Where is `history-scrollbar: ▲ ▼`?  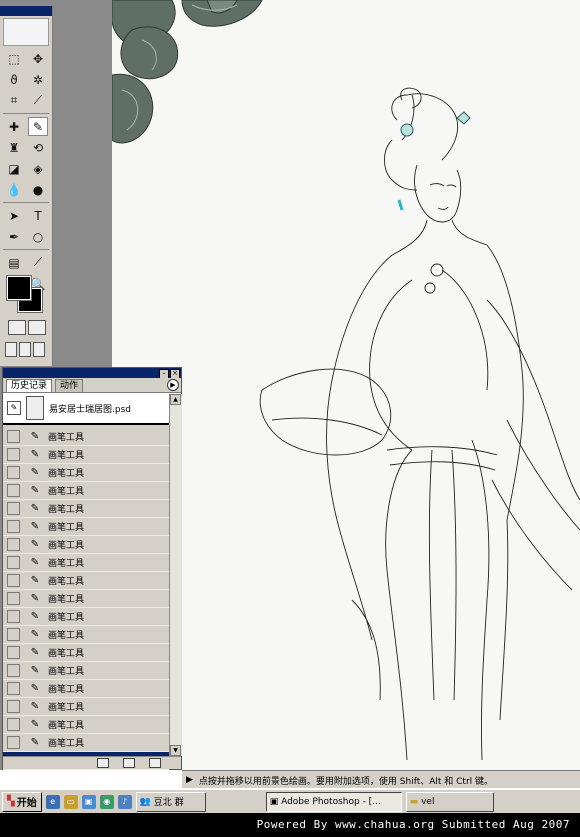
history-scrollbar: ▲ ▼ is located at coordinates (175, 575).